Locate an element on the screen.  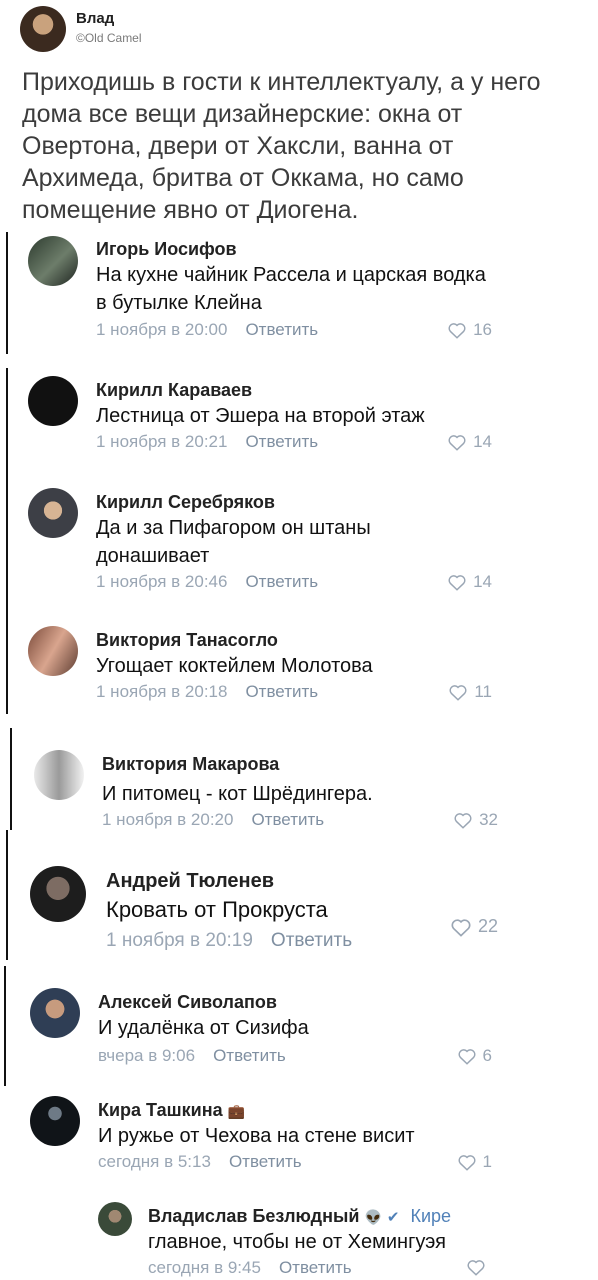
comment-time: 1 ноября в 20:19 is located at coordinates (179, 940).